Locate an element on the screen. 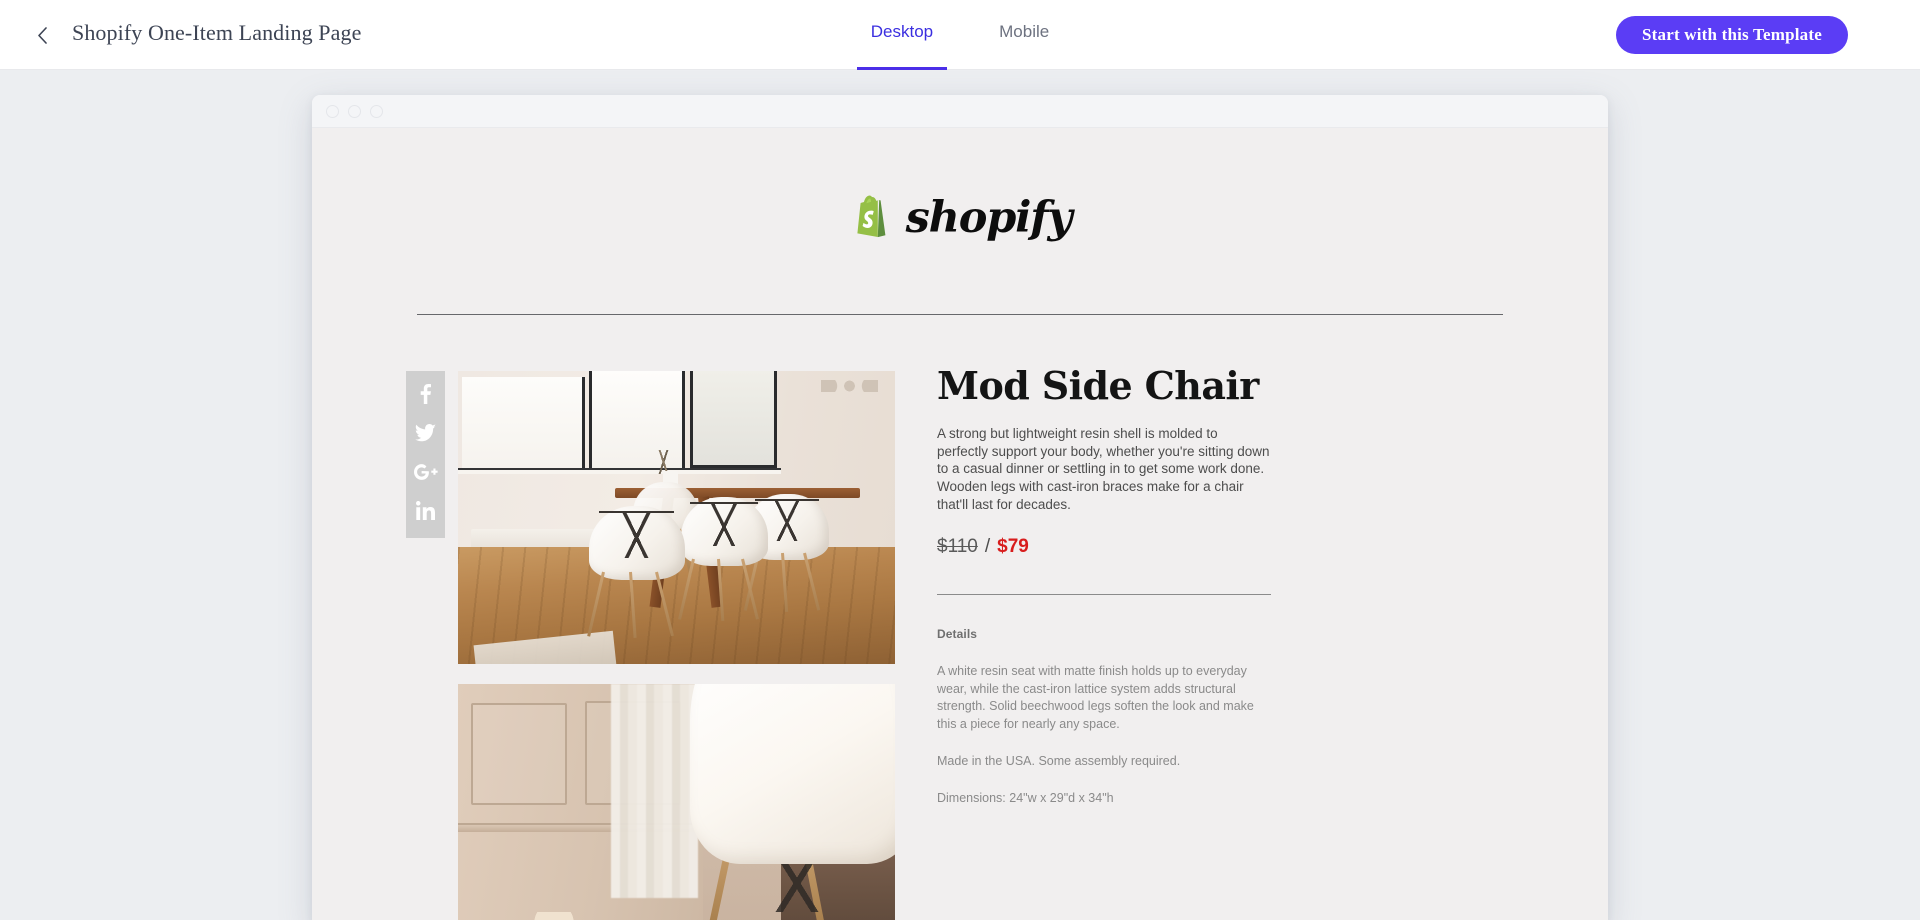 The image size is (1920, 920). social-share-bar is located at coordinates (425, 454).